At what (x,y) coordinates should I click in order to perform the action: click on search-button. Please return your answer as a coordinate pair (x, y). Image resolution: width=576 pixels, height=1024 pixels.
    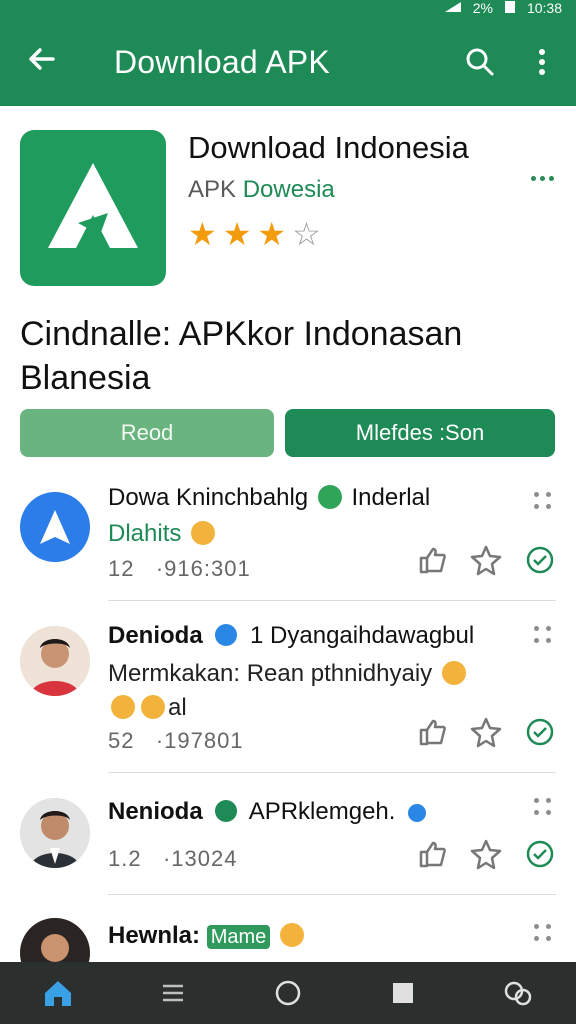
    Looking at the image, I should click on (480, 62).